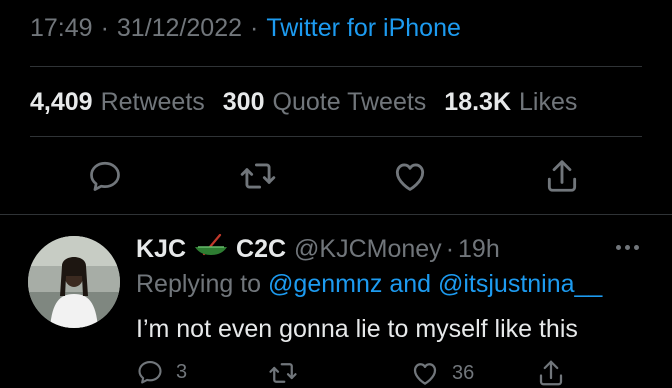 The width and height of the screenshot is (672, 388). Describe the element at coordinates (363, 28) in the screenshot. I see `tweet-source-link: Twitter for iPhone` at that location.